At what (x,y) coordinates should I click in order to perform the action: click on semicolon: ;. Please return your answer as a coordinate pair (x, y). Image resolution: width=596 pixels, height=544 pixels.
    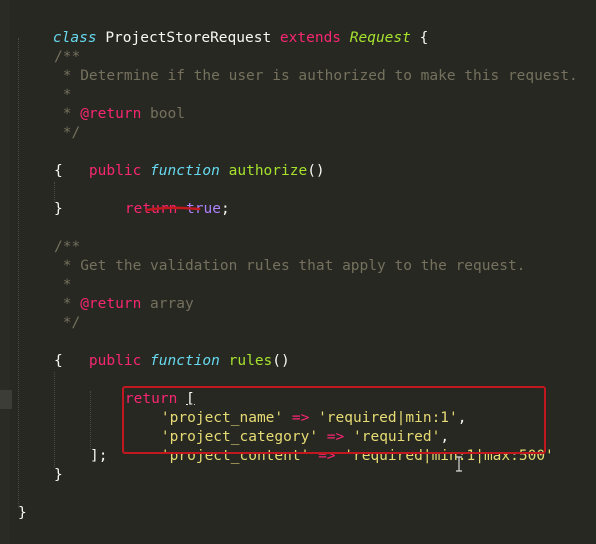
    Looking at the image, I should click on (225, 209).